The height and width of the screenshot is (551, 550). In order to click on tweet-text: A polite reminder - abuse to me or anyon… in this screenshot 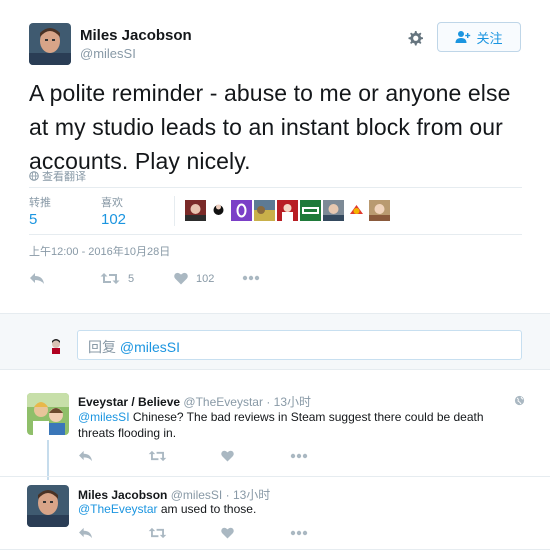, I will do `click(270, 127)`.